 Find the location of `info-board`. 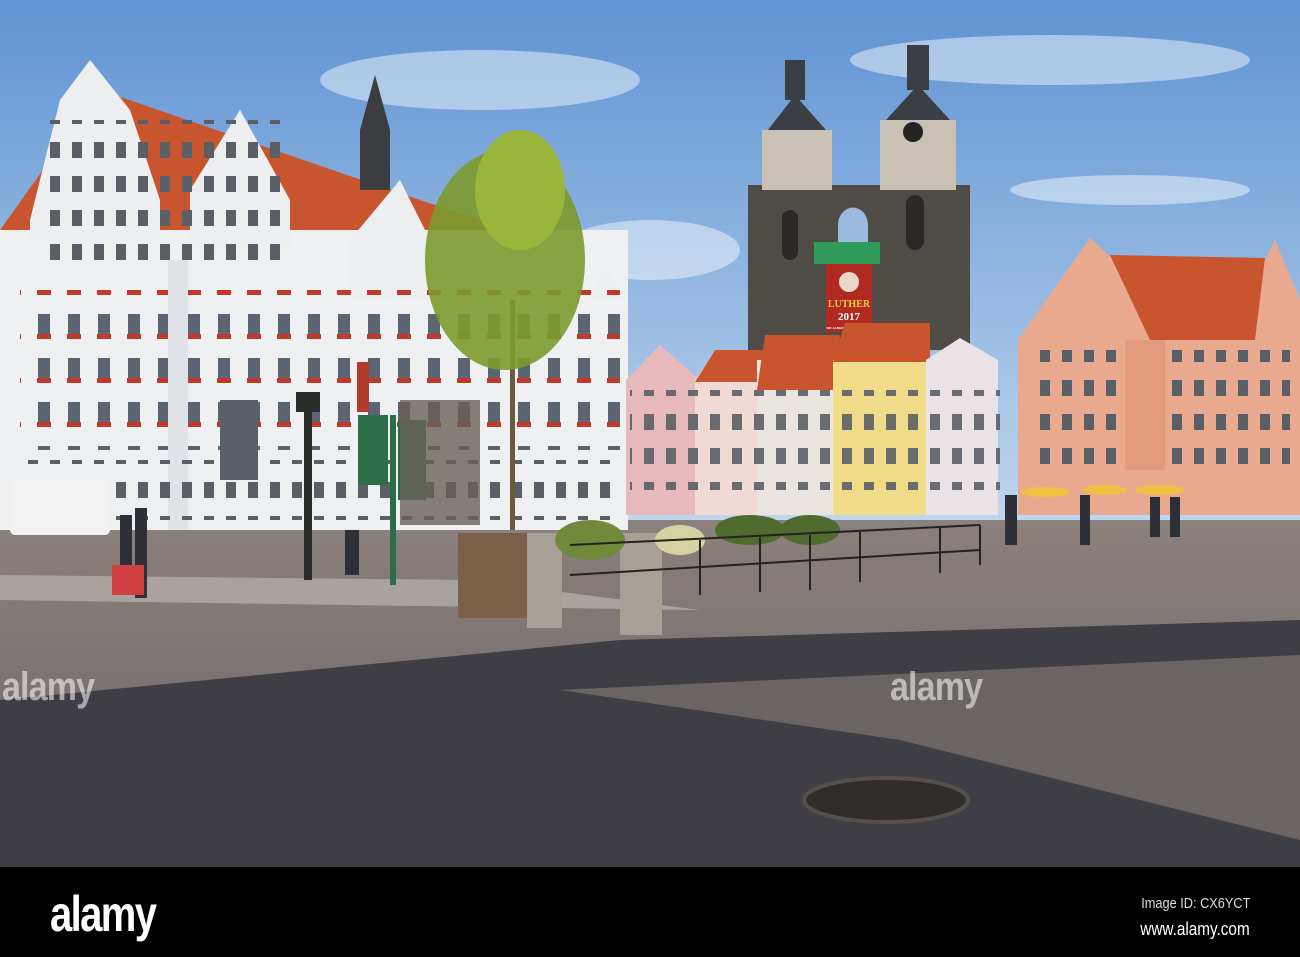

info-board is located at coordinates (239, 440).